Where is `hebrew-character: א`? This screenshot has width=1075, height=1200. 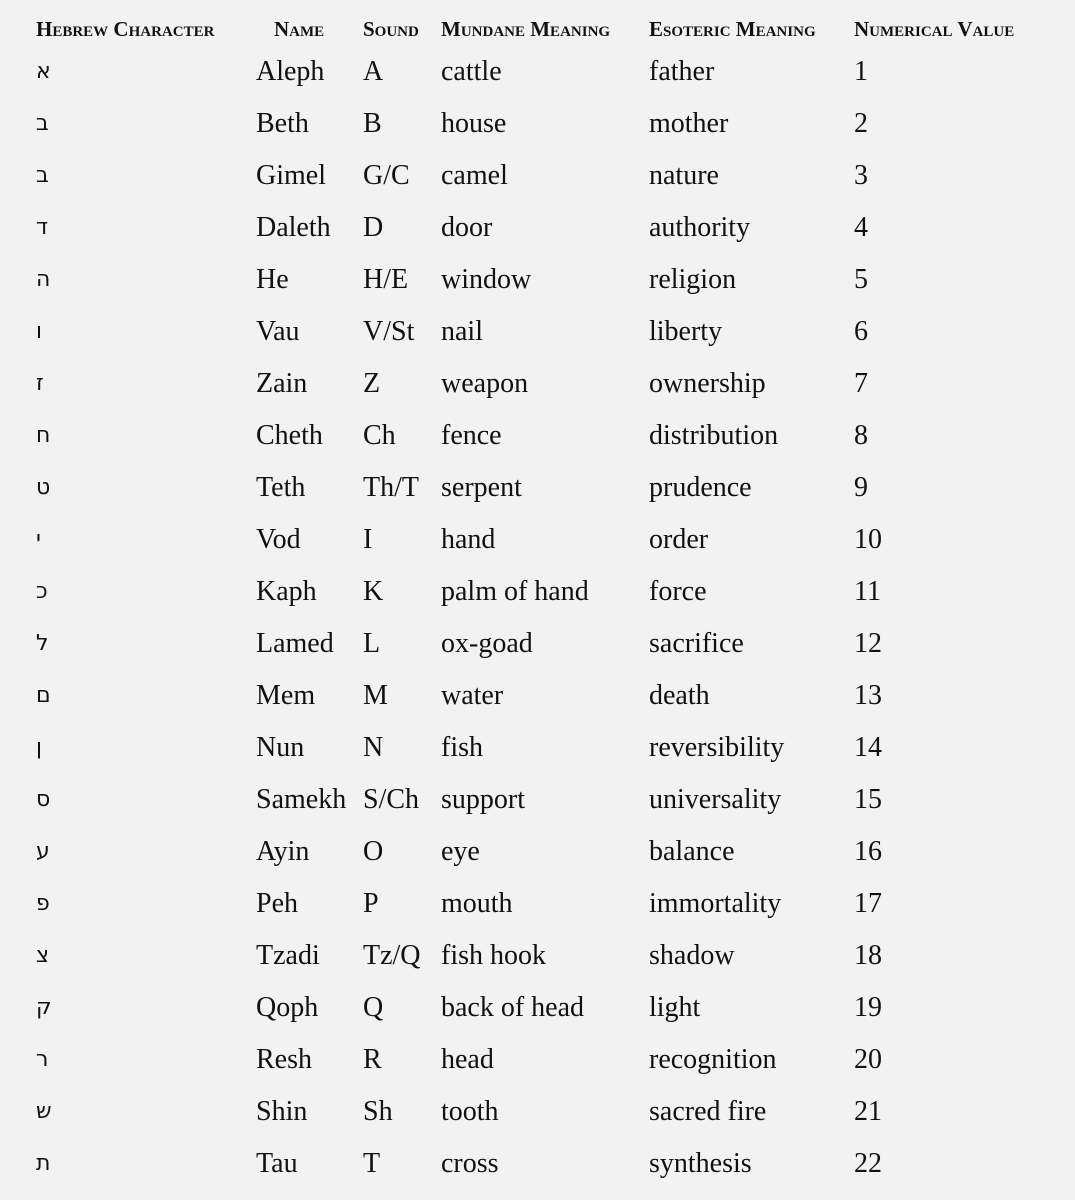
hebrew-character: א is located at coordinates (43, 71).